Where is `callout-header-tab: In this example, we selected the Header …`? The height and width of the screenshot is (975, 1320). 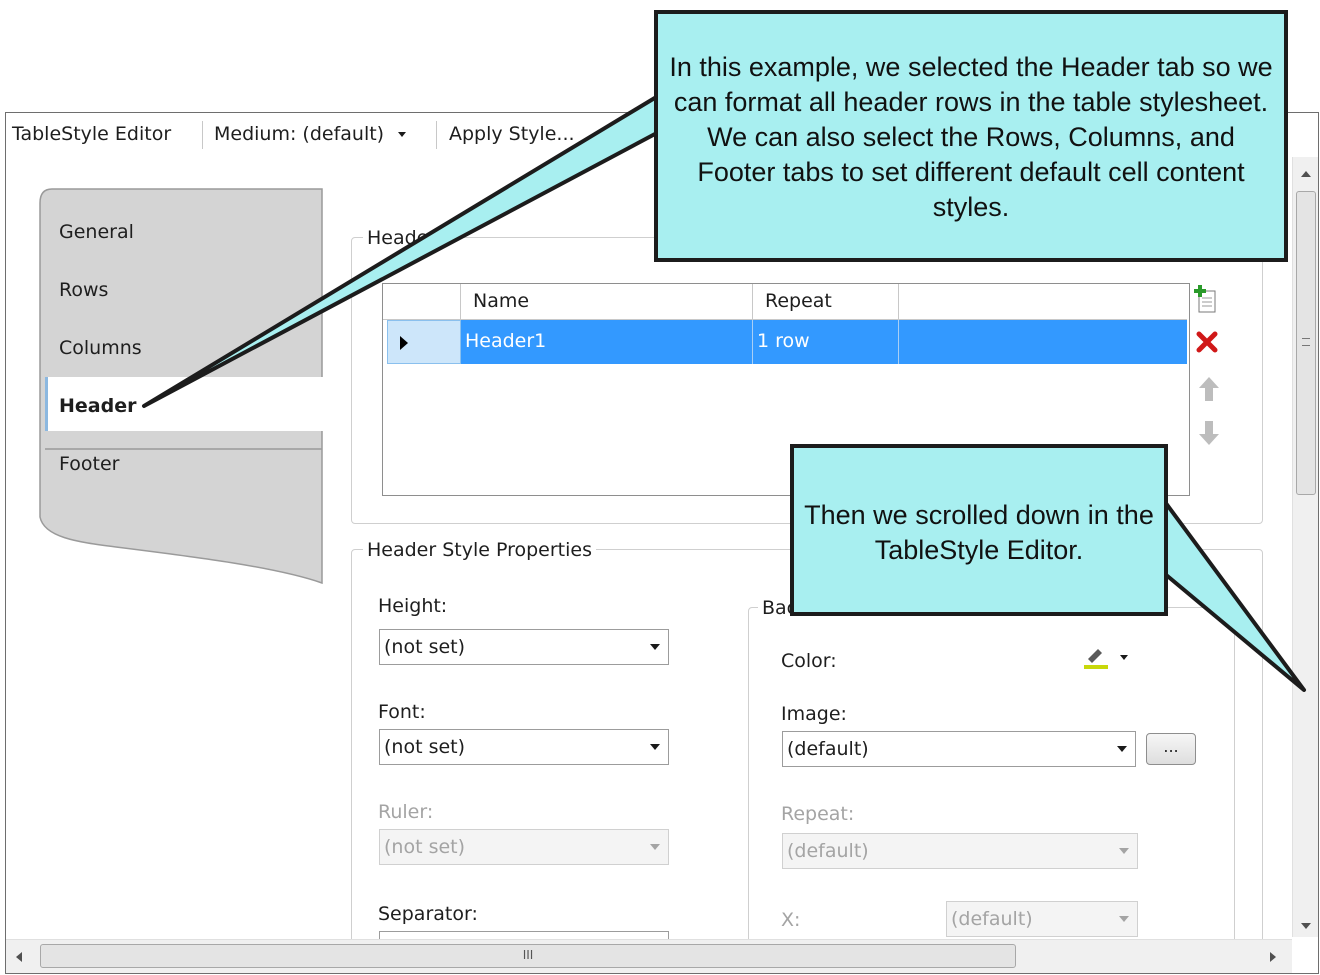 callout-header-tab: In this example, we selected the Header … is located at coordinates (971, 136).